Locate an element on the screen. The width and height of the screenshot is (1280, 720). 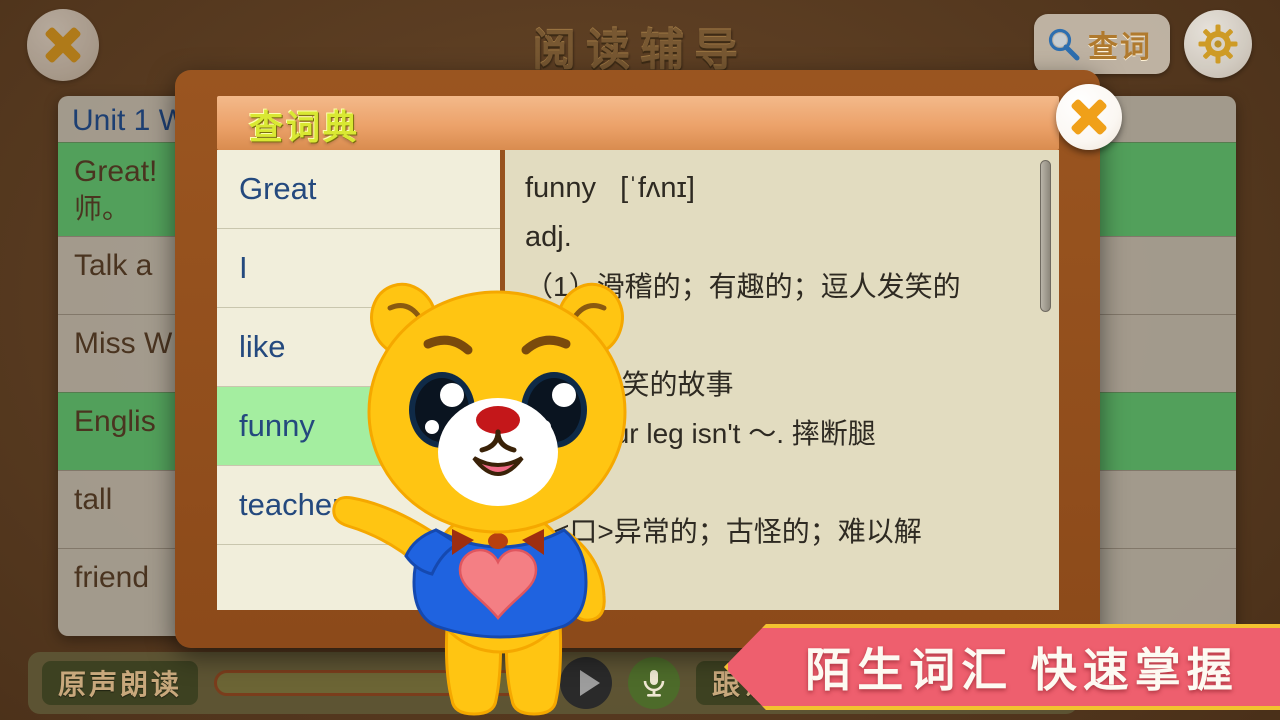
part-of-speech: adj. is located at coordinates (548, 237).